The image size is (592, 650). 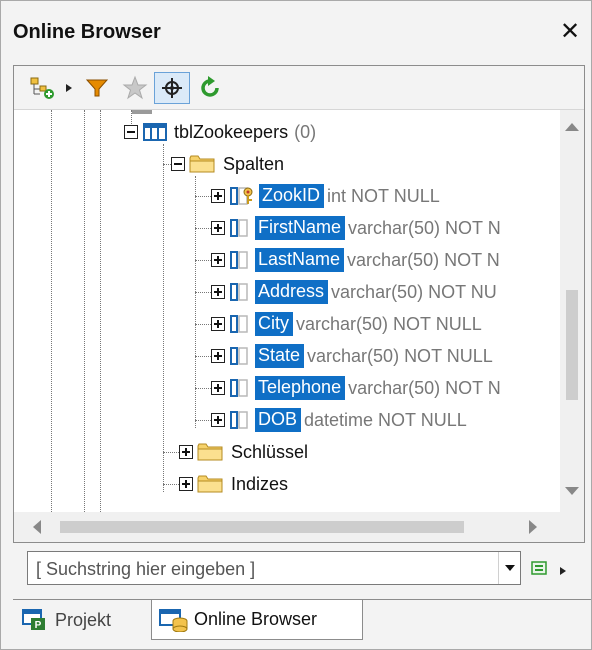 What do you see at coordinates (37, 527) in the screenshot?
I see `scroll-left-icon` at bounding box center [37, 527].